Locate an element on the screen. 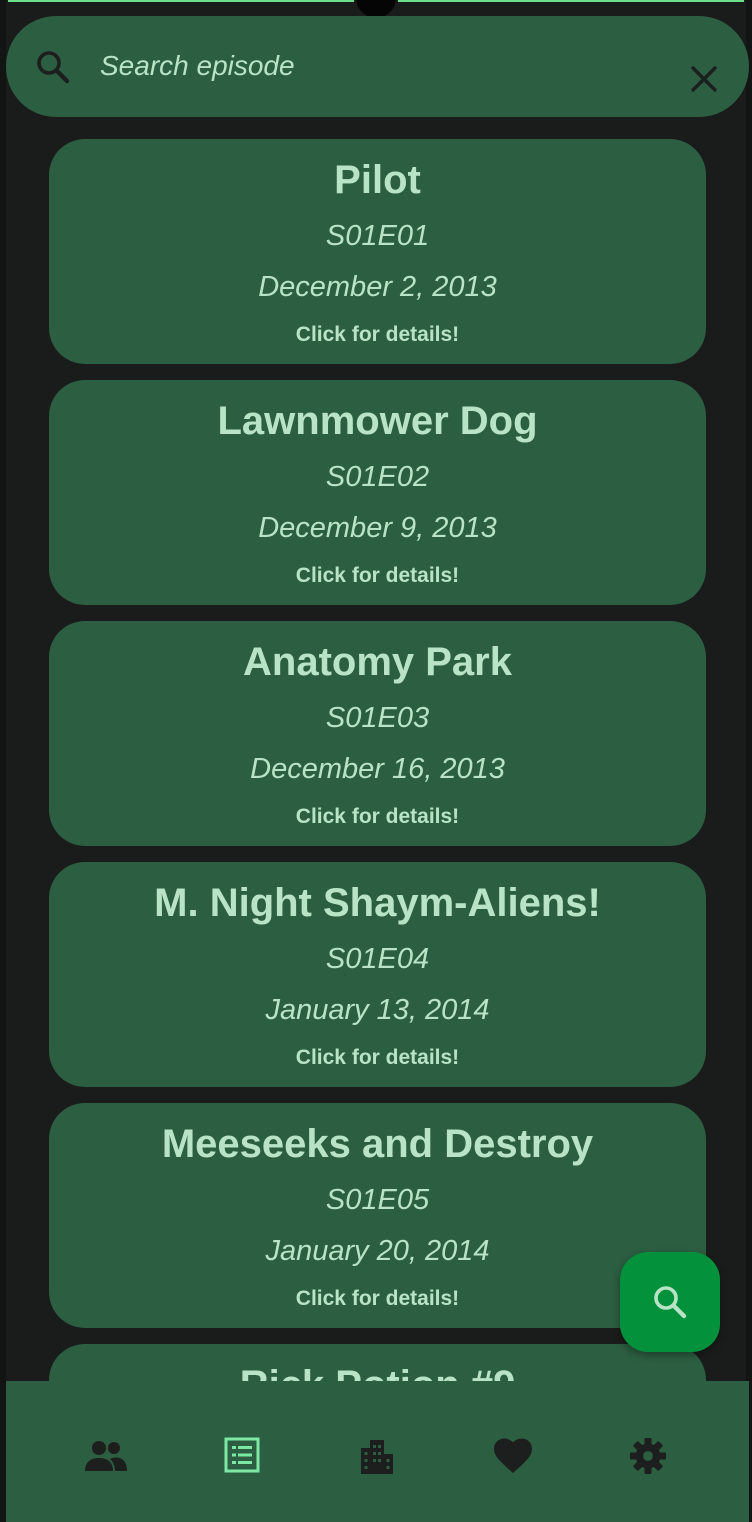 This screenshot has height=1522, width=752. episode-title: Pilot is located at coordinates (377, 180).